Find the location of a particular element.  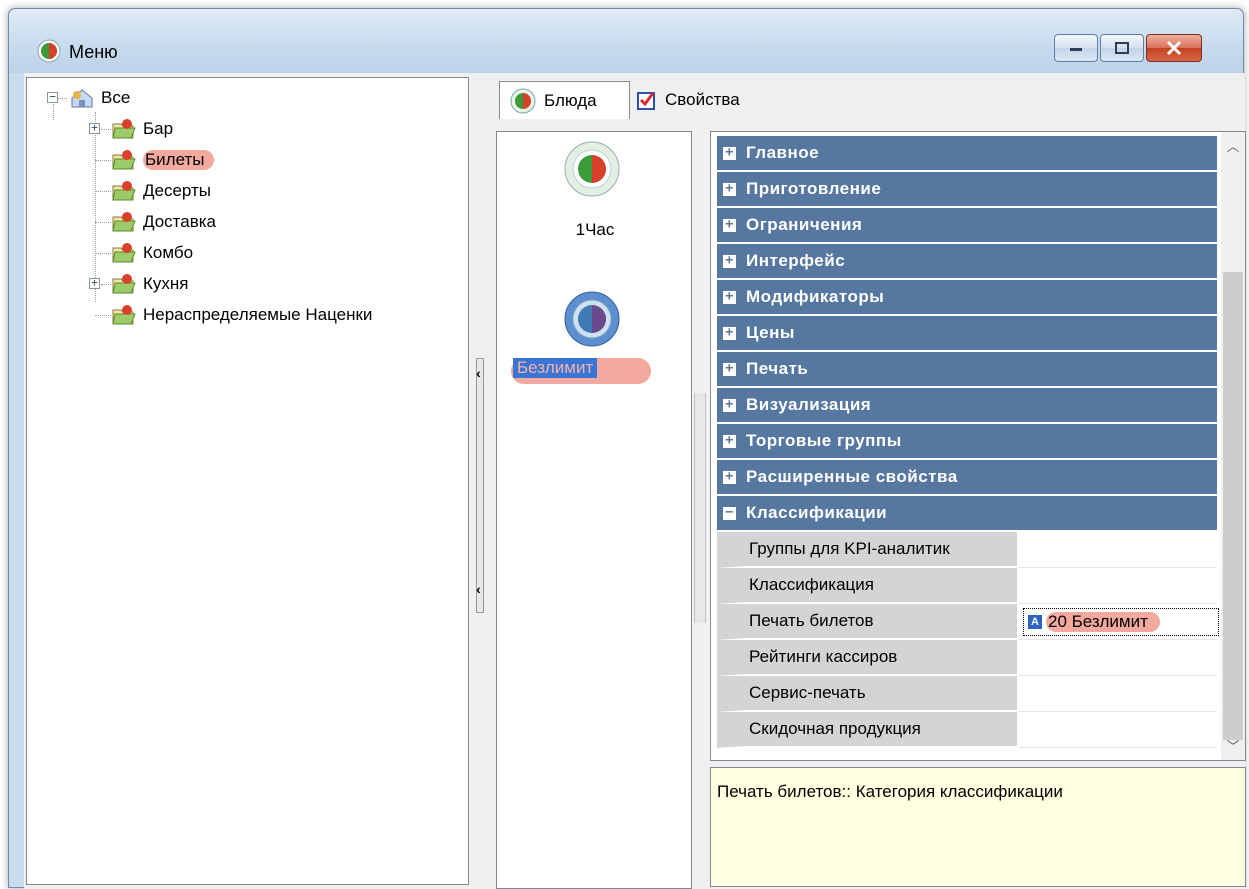

tree-item-delivery: Доставка is located at coordinates (163, 222).